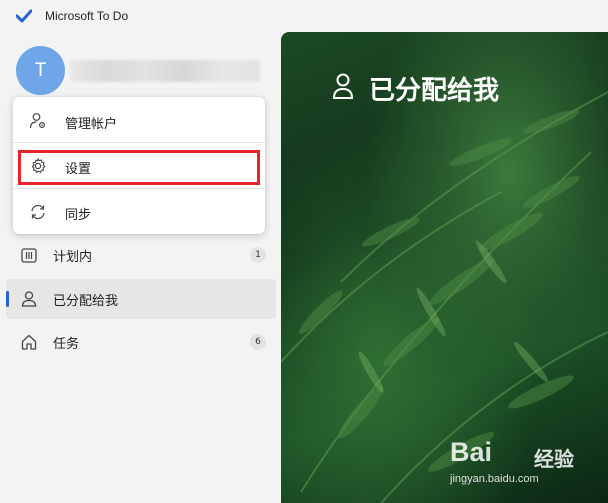 Image resolution: width=608 pixels, height=503 pixels. Describe the element at coordinates (139, 212) in the screenshot. I see `menu-item-sync: 同步` at that location.